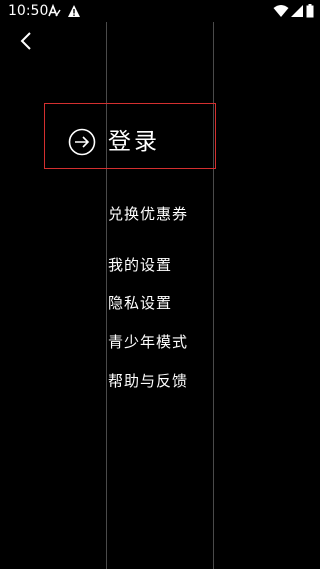 The image size is (320, 569). What do you see at coordinates (281, 11) in the screenshot?
I see `wifi-icon` at bounding box center [281, 11].